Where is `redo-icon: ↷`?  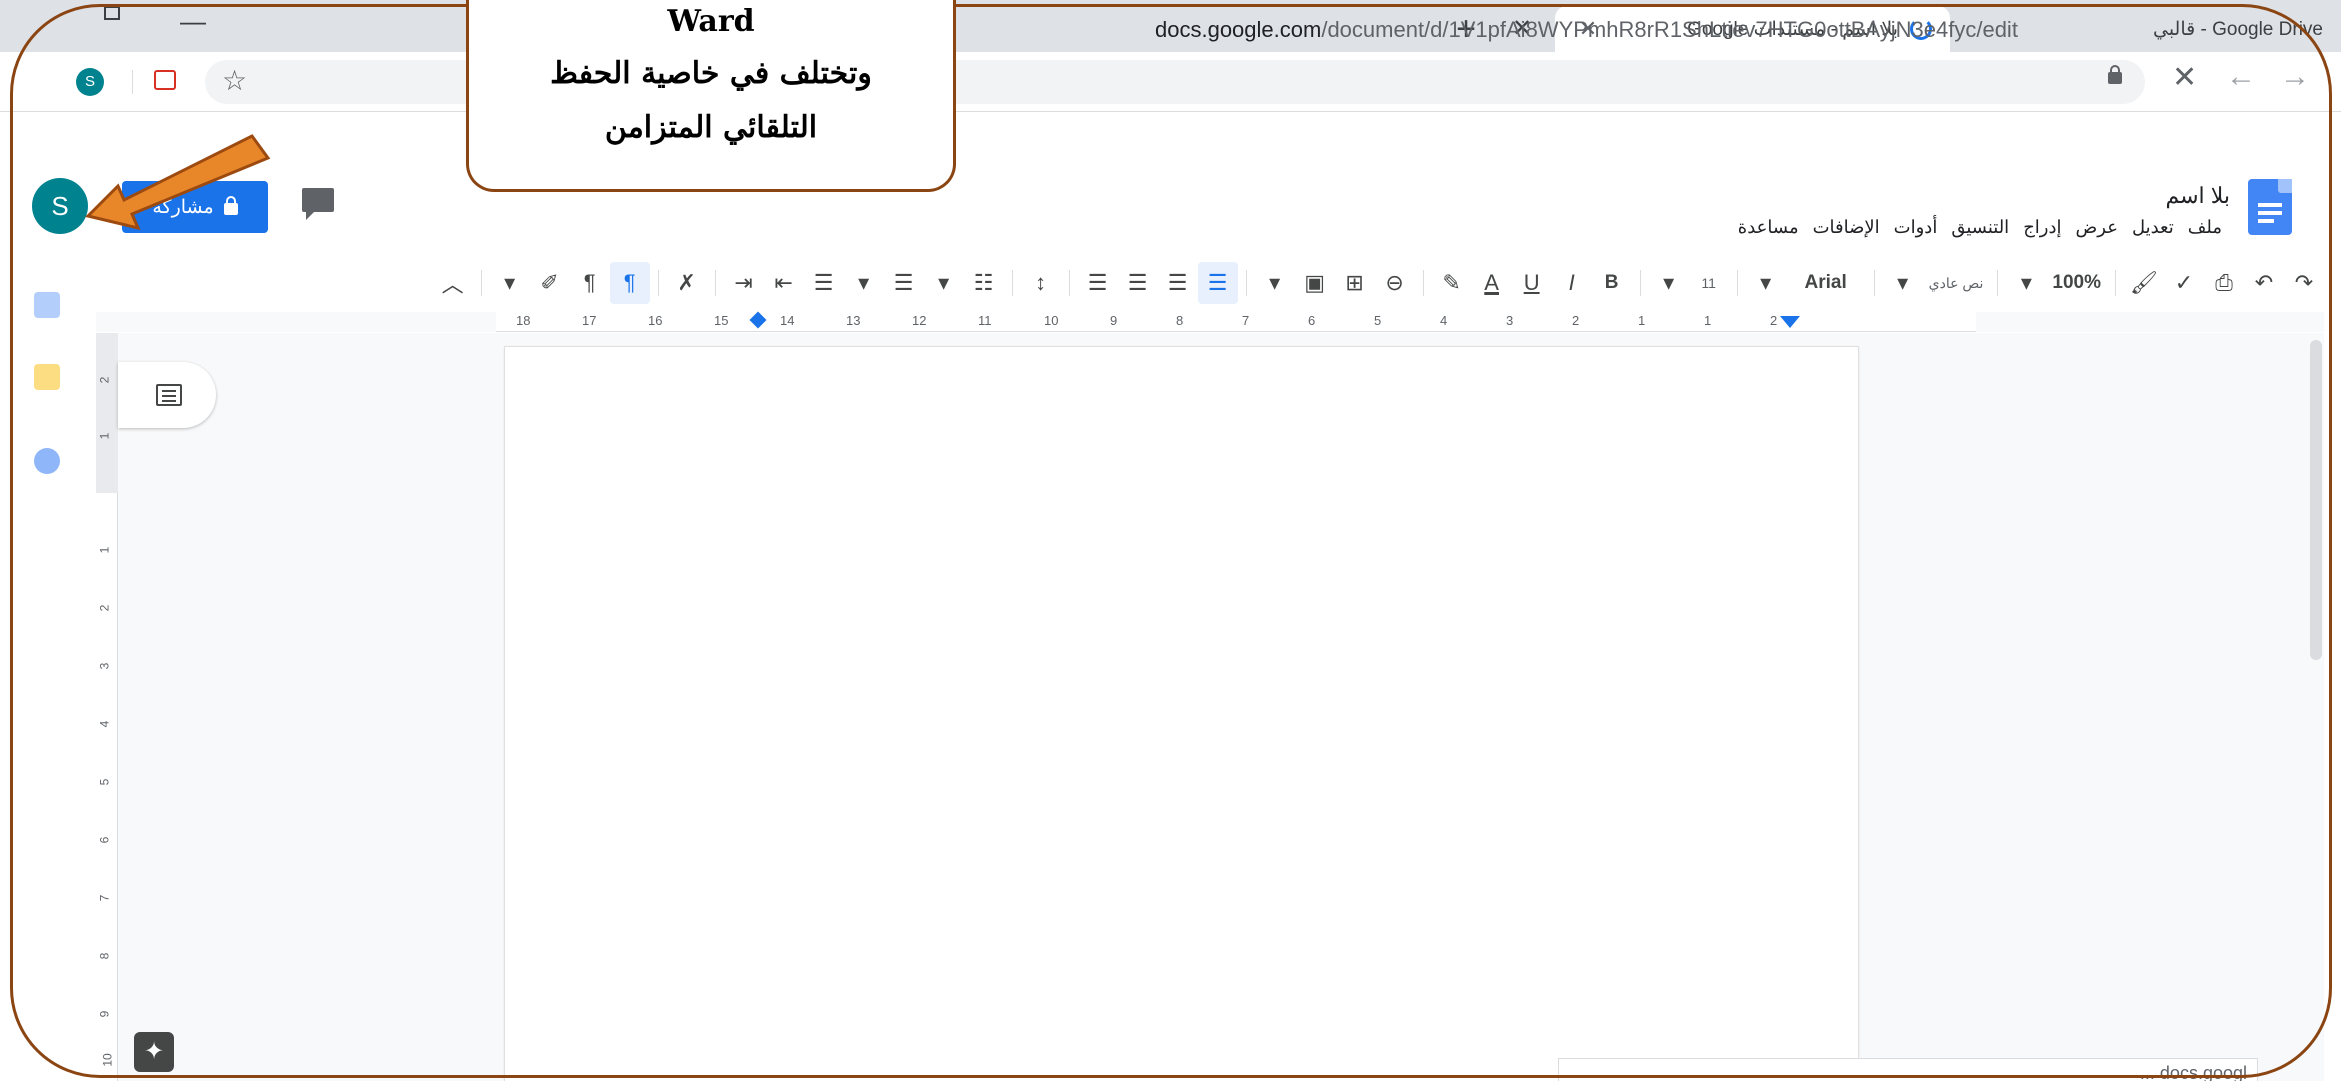
redo-icon: ↷ is located at coordinates (2304, 283).